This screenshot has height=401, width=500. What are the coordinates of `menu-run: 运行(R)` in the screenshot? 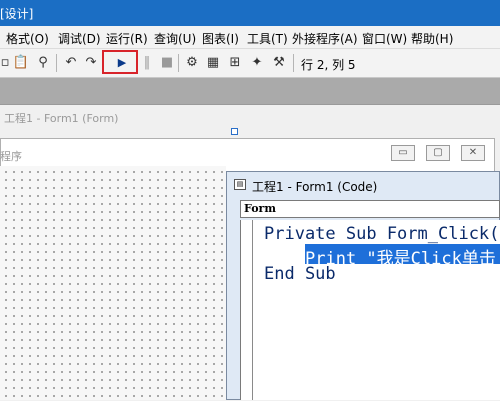 It's located at (127, 38).